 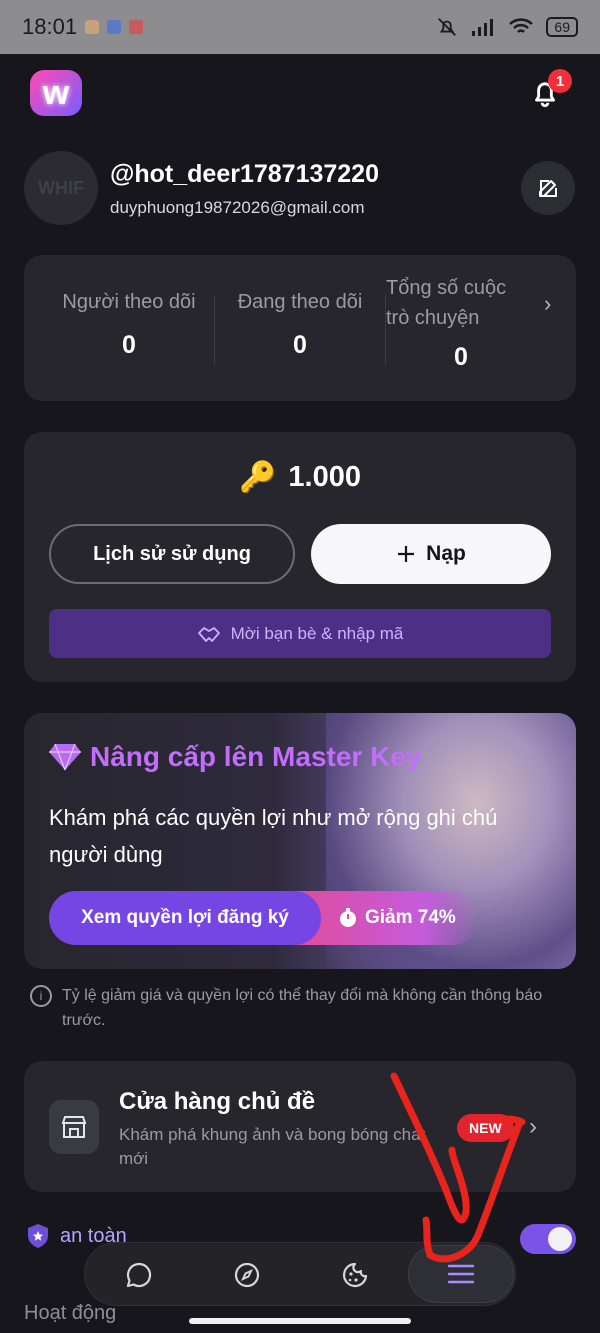 What do you see at coordinates (61, 188) in the screenshot?
I see `avatar: WHIF` at bounding box center [61, 188].